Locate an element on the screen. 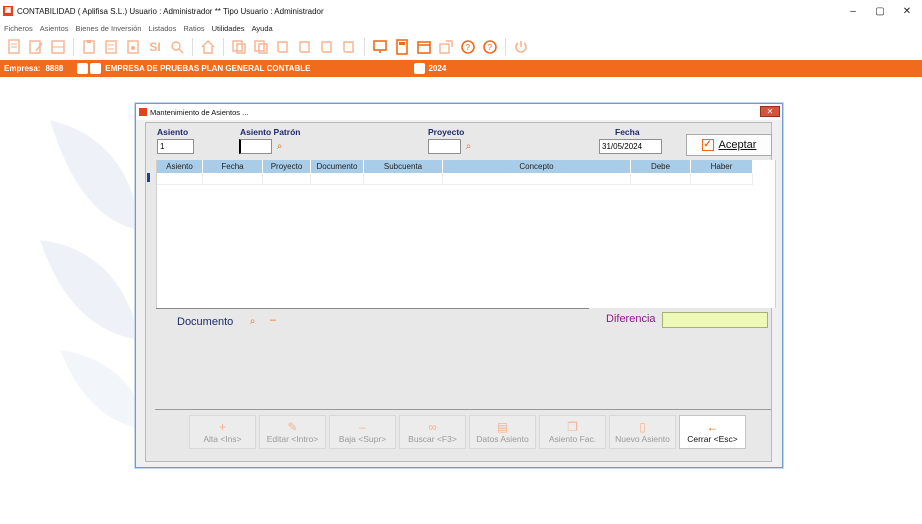 This screenshot has width=922, height=524. document-icon: ▤ is located at coordinates (502, 426).